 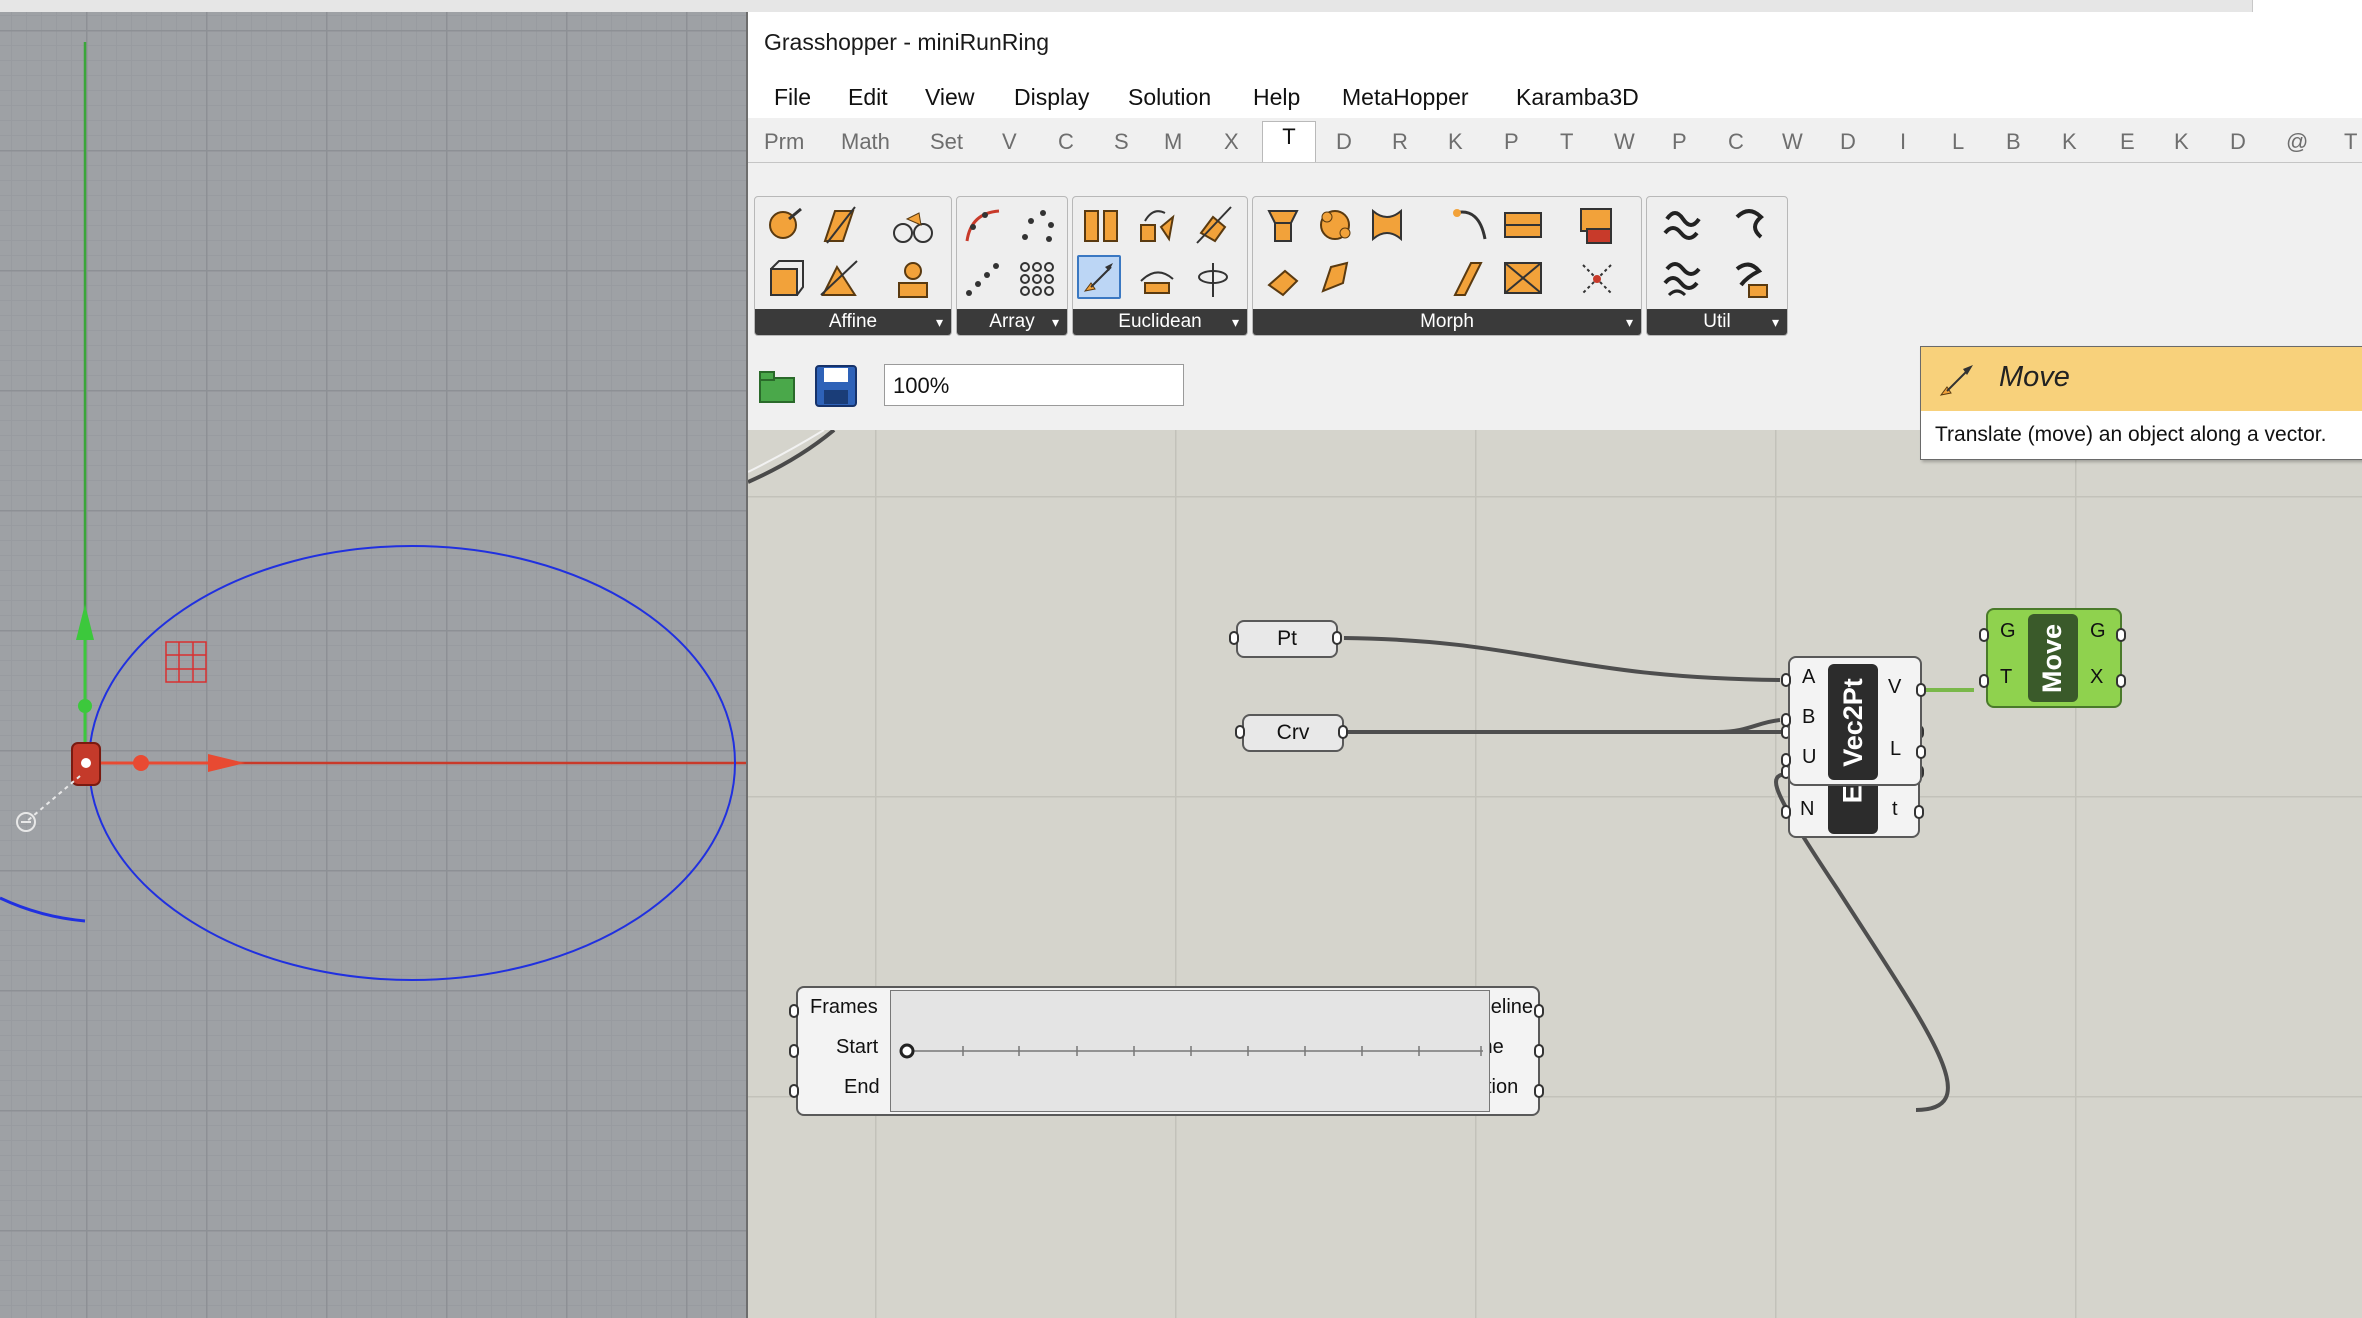 I want to click on tab-p2: P, so click(x=1679, y=142).